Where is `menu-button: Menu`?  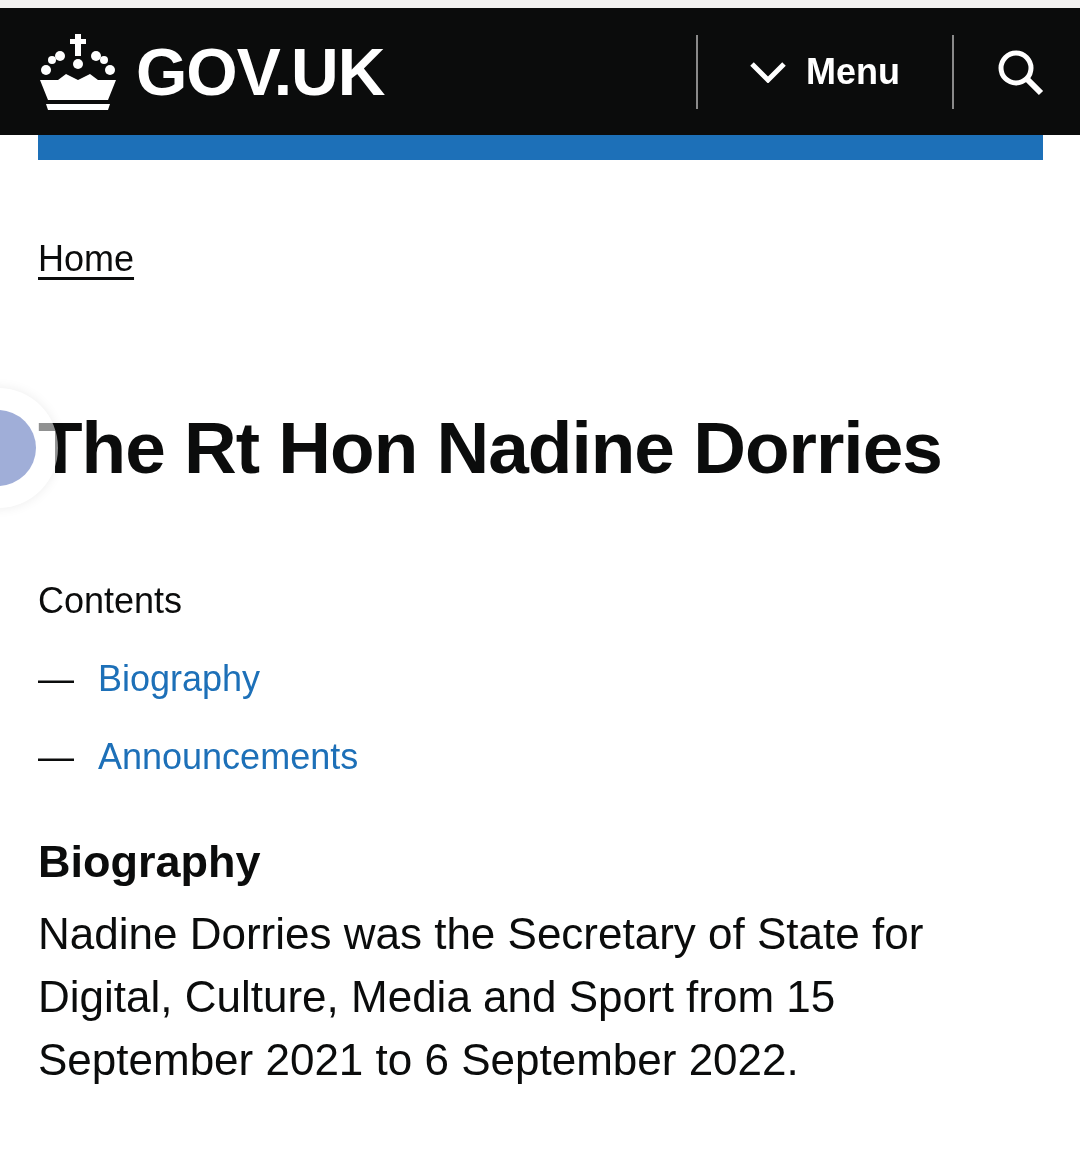
menu-button: Menu is located at coordinates (825, 71).